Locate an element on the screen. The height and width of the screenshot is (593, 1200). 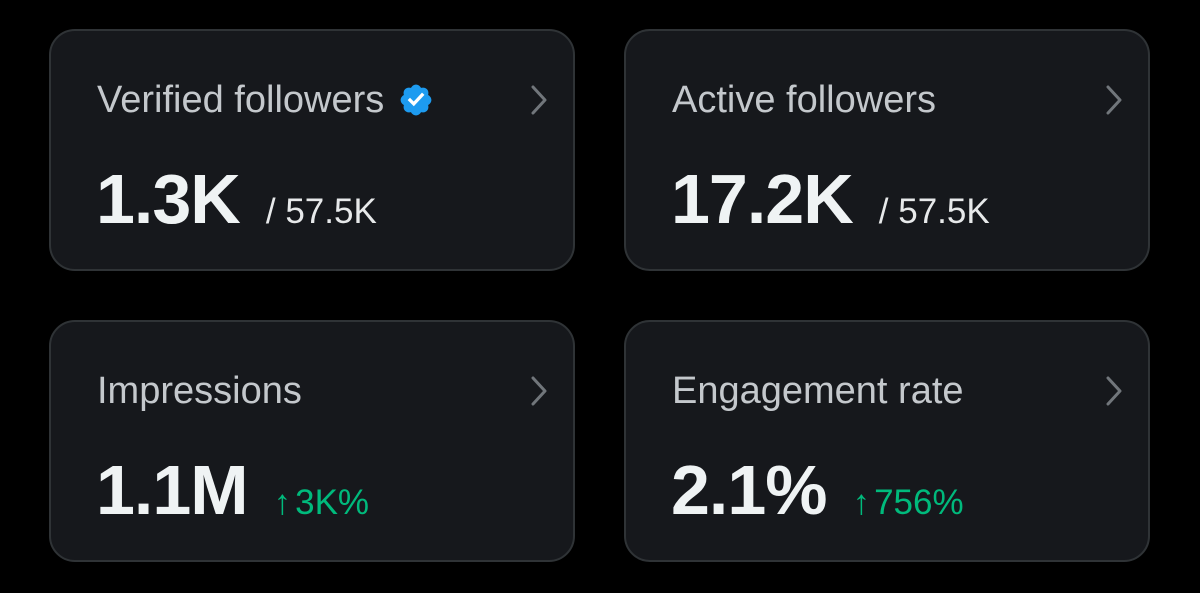
card-title-row: Engagement rate is located at coordinates (818, 391).